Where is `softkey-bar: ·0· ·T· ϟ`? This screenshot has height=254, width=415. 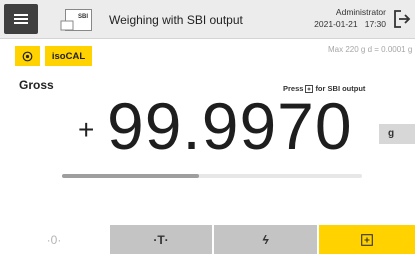 softkey-bar: ·0· ·T· ϟ is located at coordinates (207, 239).